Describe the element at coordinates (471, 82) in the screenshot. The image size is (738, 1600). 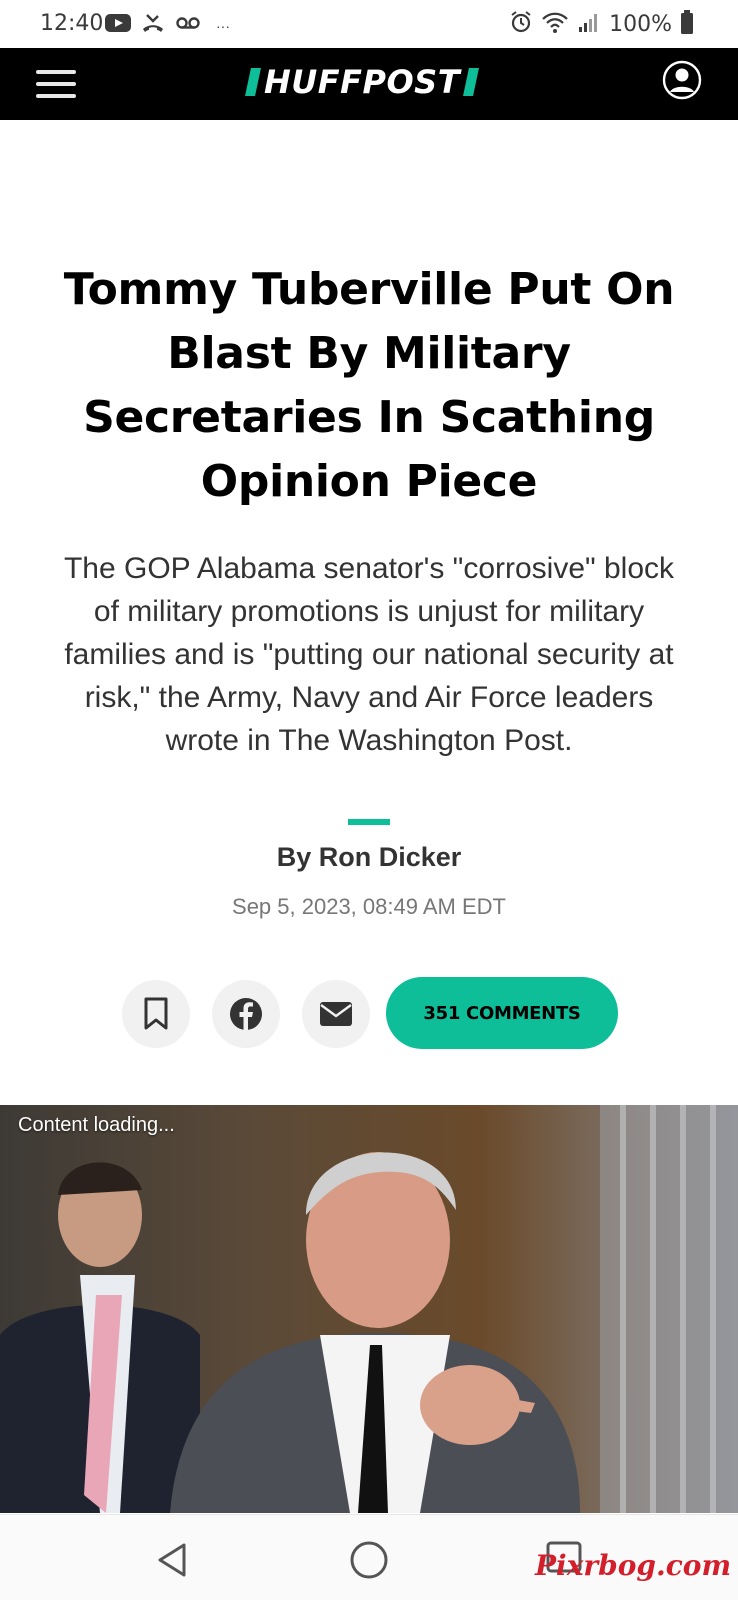
I see `logo-bar-right` at that location.